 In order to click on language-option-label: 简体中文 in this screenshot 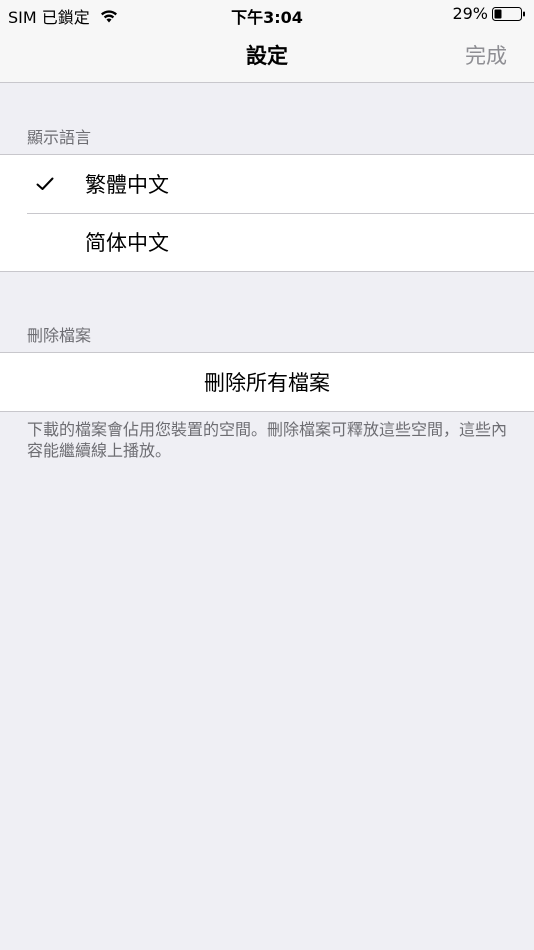, I will do `click(127, 243)`.